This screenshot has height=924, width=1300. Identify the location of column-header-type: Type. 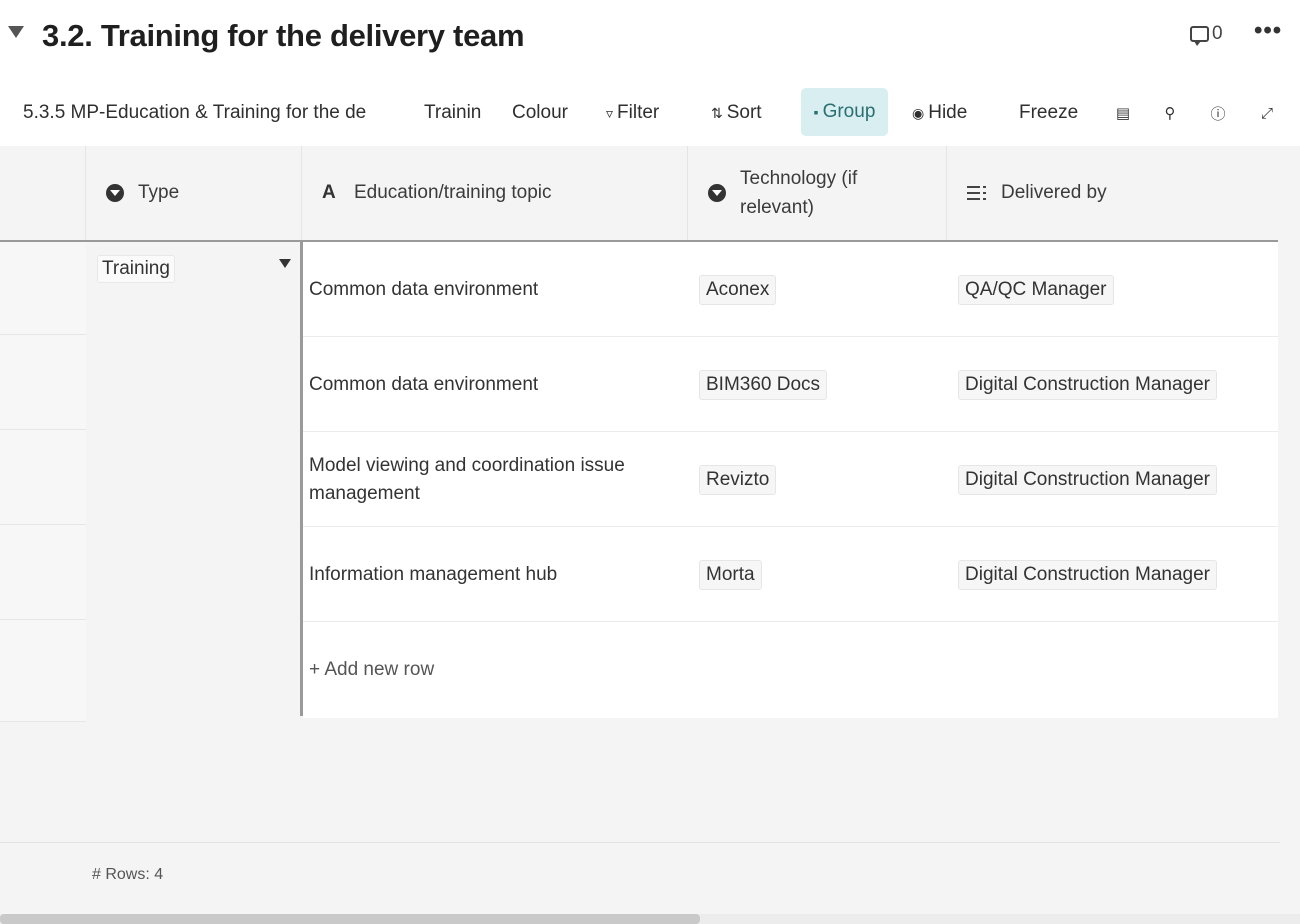
(194, 193).